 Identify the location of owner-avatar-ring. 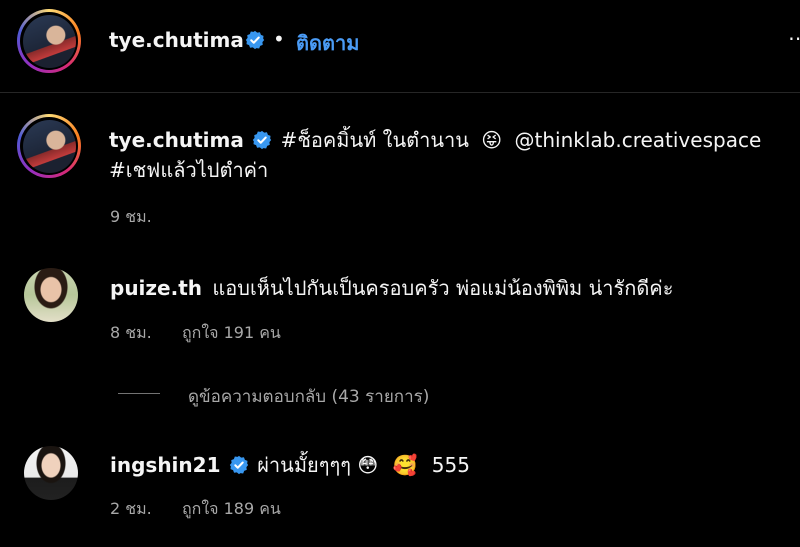
(49, 41).